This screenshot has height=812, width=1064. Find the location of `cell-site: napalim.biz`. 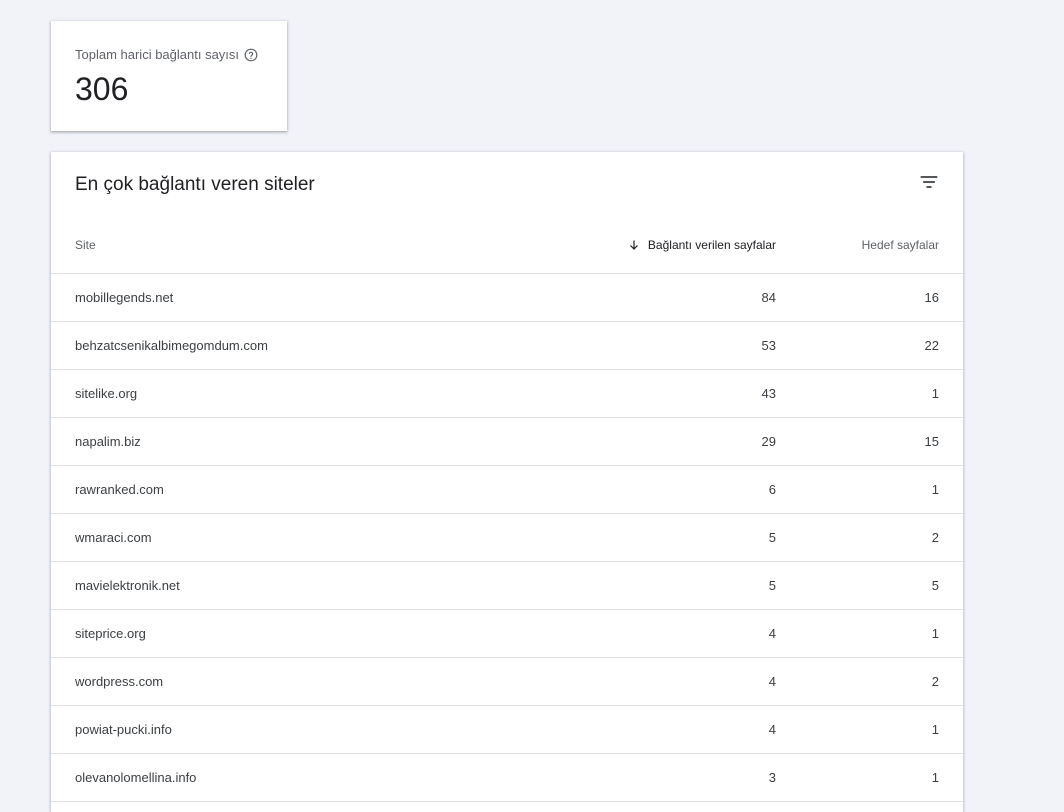

cell-site: napalim.biz is located at coordinates (108, 441).